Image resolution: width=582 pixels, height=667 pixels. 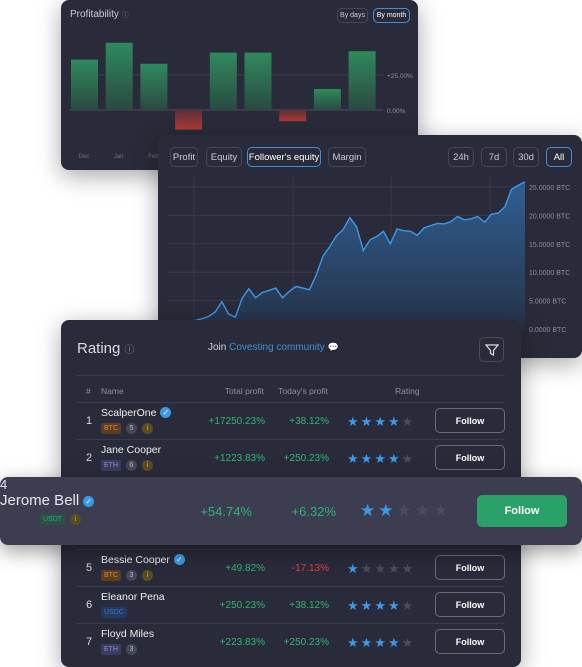 I want to click on tags: USDT i, so click(x=61, y=519).